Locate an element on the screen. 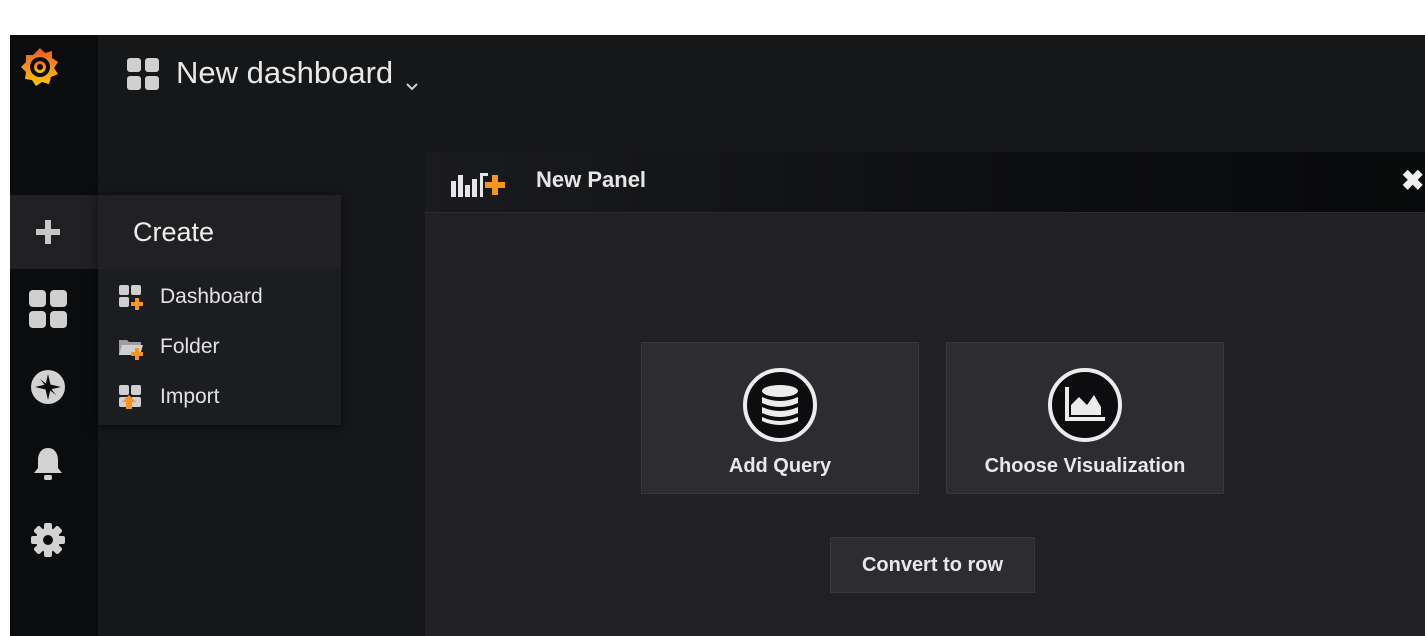  panel-title: New Panel is located at coordinates (591, 179).